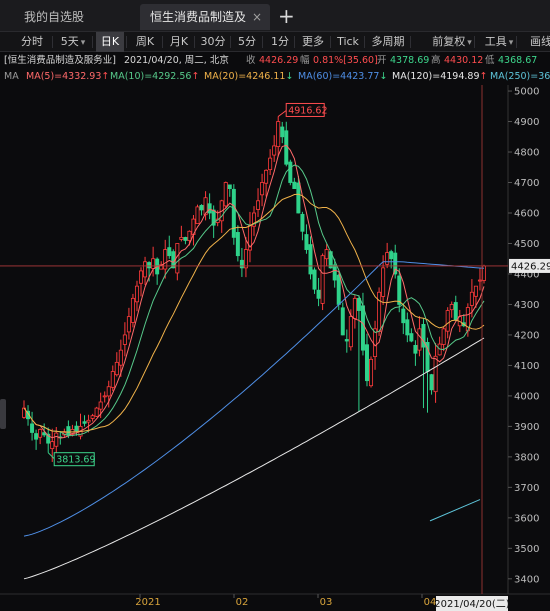  What do you see at coordinates (247, 42) in the screenshot?
I see `period-tab: 5分` at bounding box center [247, 42].